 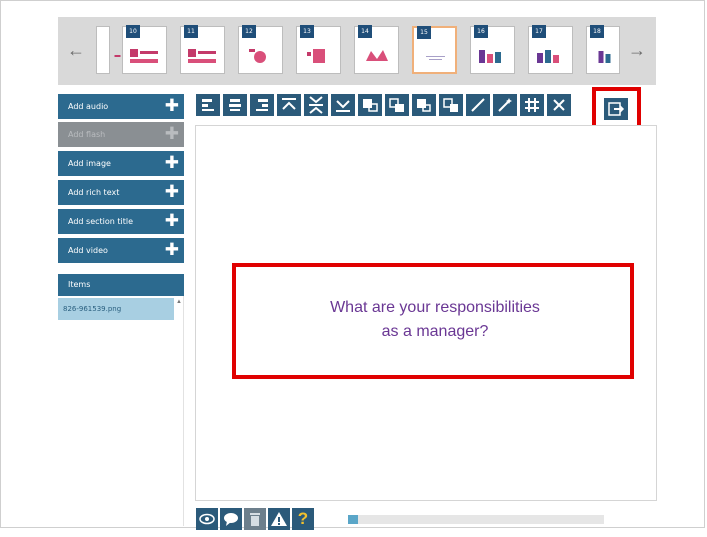 I want to click on scroll-up-icon: ▲, so click(x=179, y=302).